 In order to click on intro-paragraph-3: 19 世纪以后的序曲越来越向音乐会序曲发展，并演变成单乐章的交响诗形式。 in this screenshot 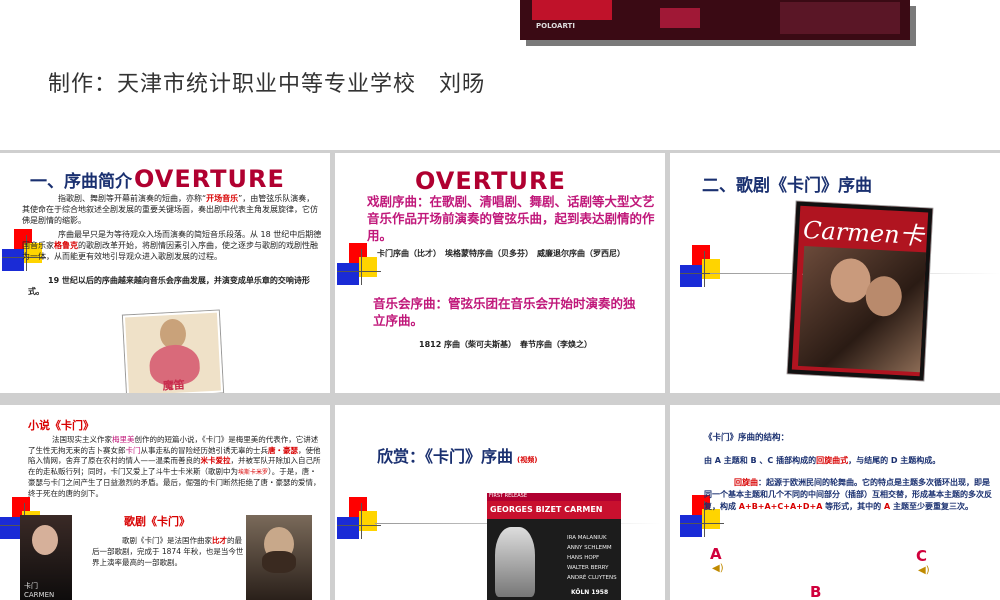, I will do `click(169, 286)`.